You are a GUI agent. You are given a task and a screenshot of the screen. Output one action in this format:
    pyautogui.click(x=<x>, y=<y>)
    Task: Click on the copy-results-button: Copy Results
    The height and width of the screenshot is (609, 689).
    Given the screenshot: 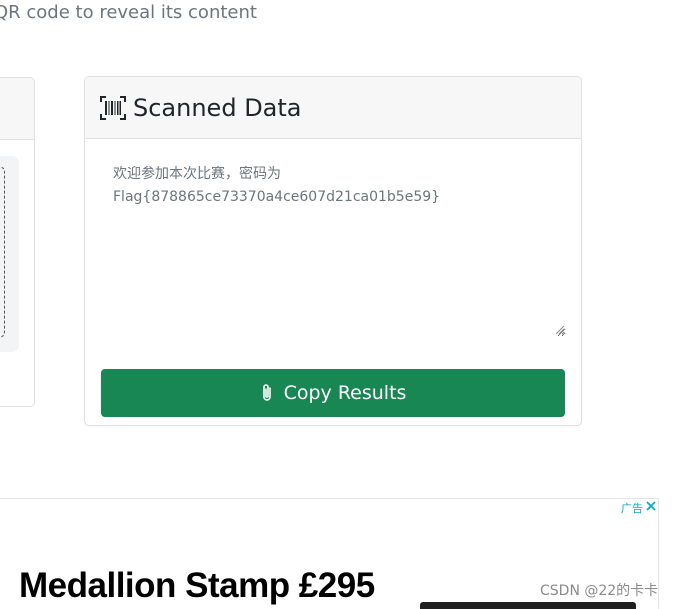 What is the action you would take?
    pyautogui.click(x=333, y=393)
    